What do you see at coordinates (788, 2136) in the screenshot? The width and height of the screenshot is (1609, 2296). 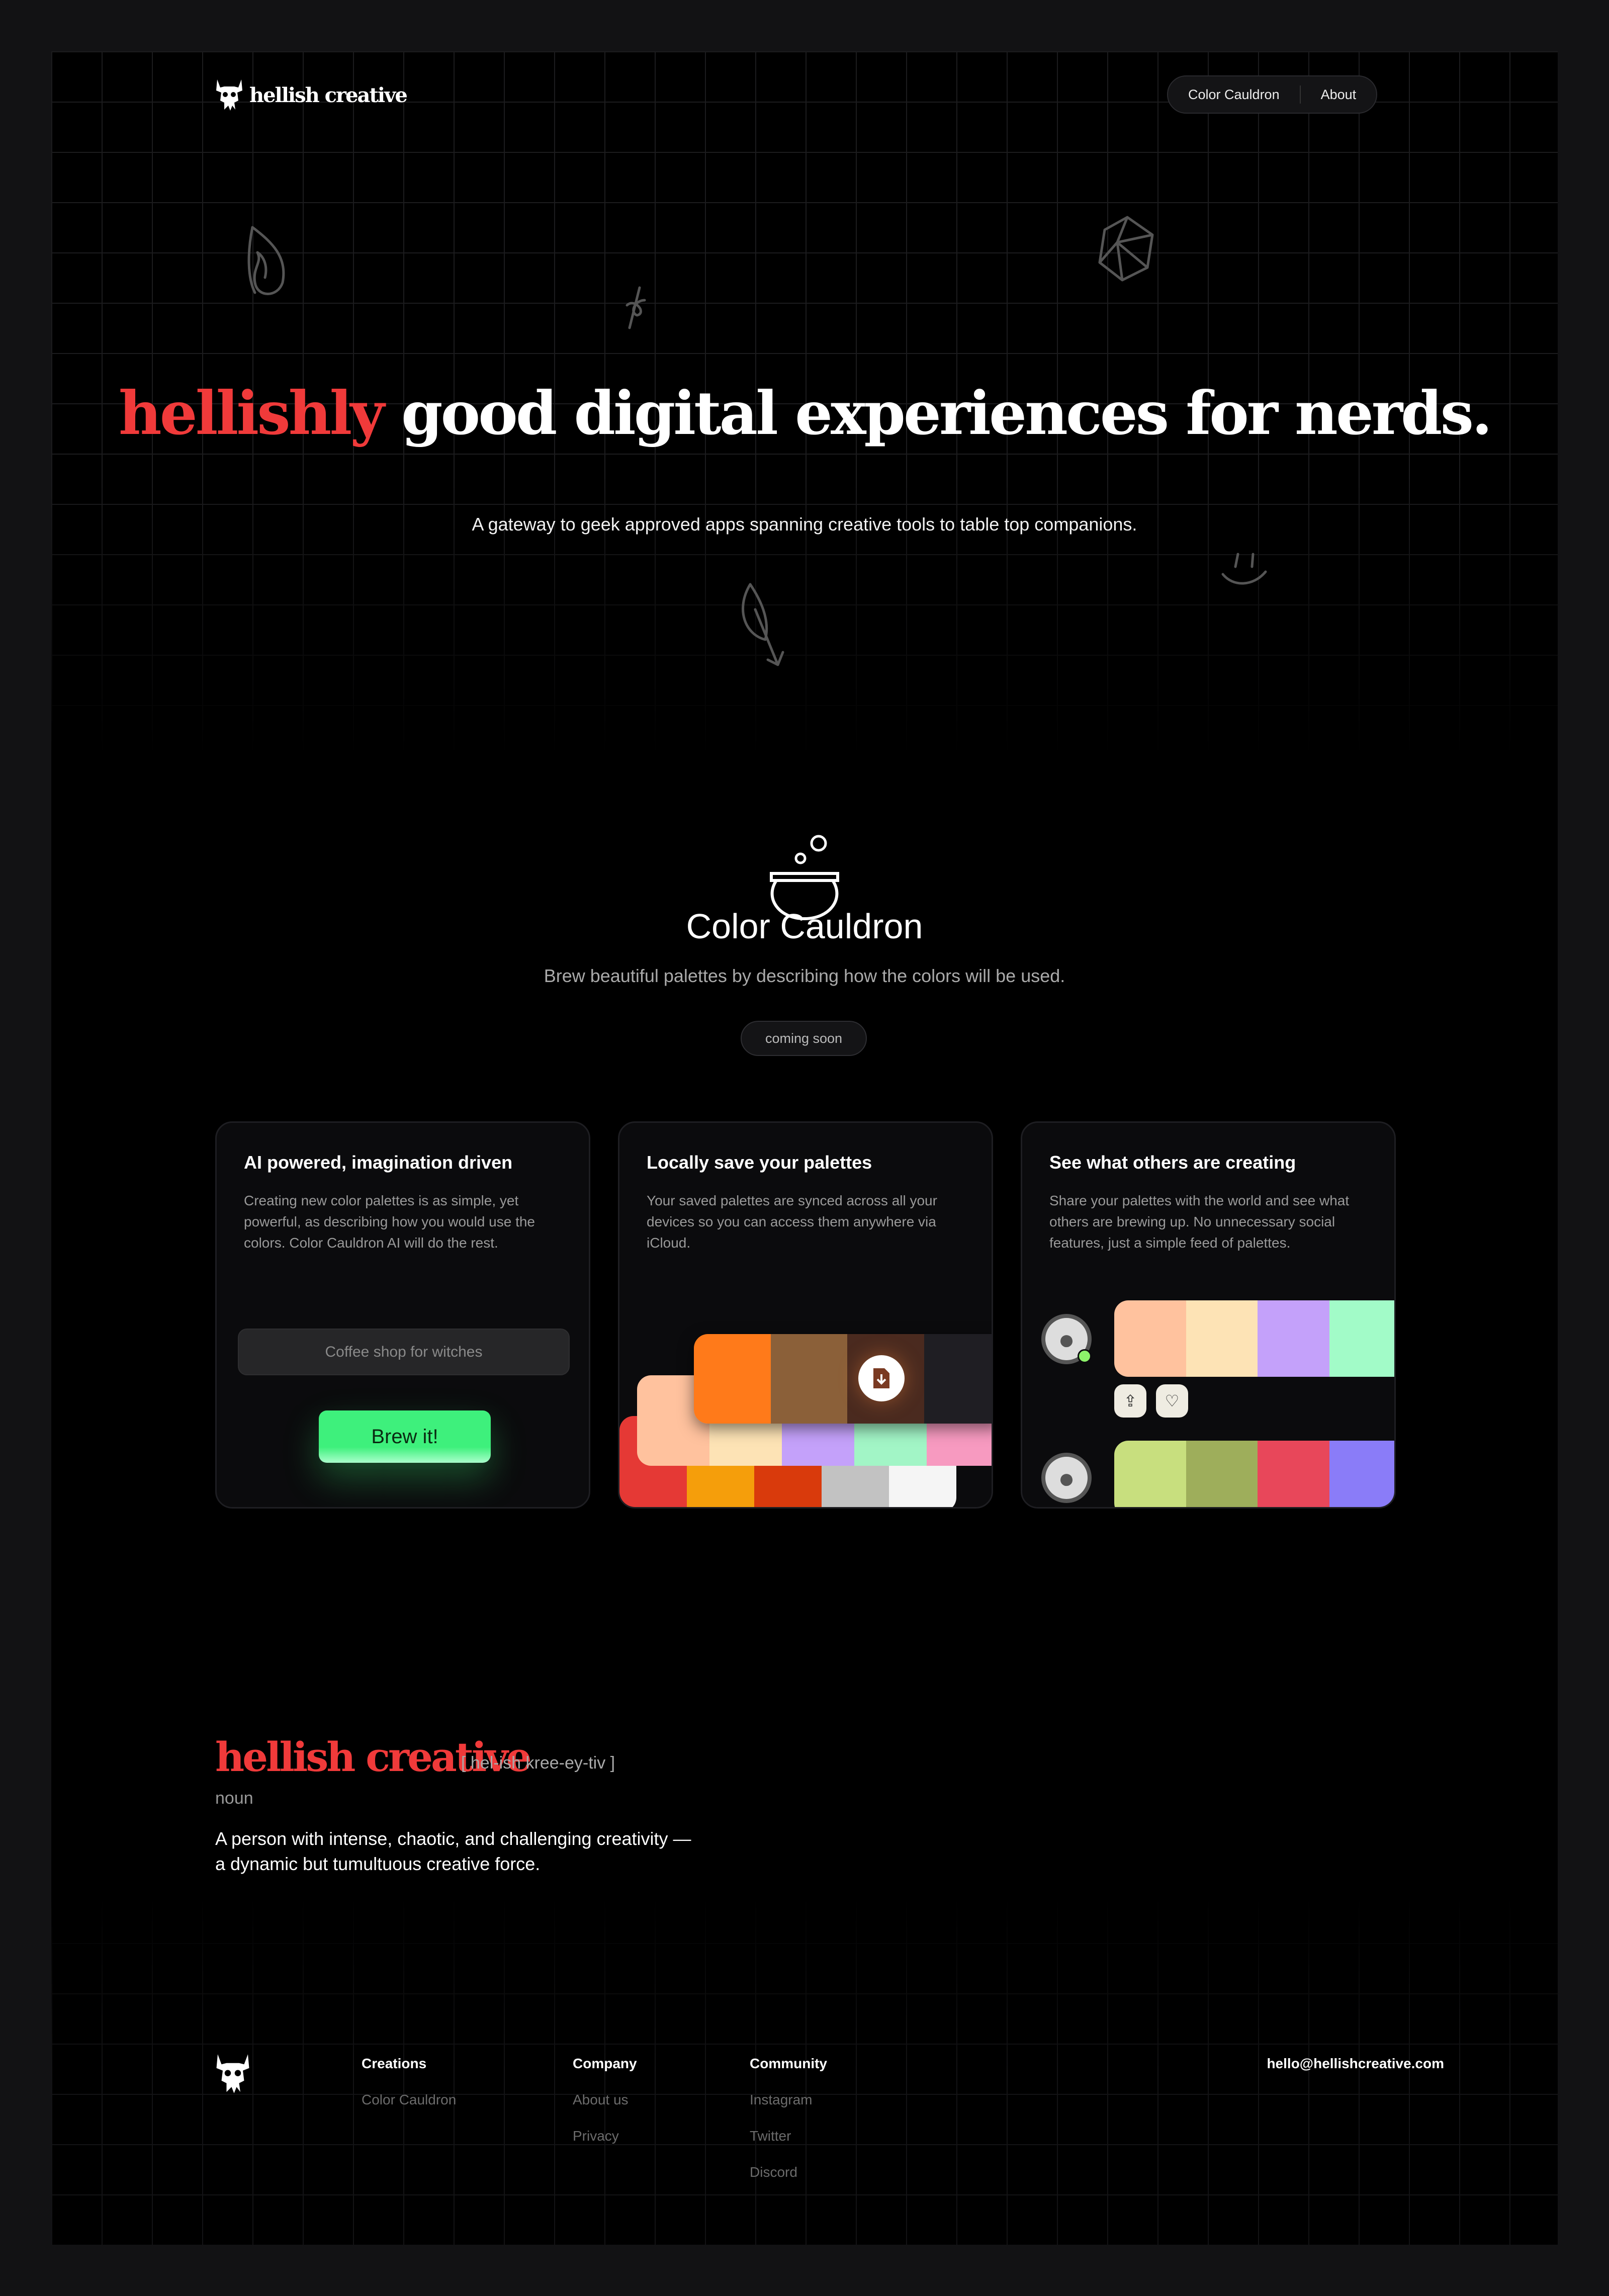 I see `footer-link-twitter: Twitter` at bounding box center [788, 2136].